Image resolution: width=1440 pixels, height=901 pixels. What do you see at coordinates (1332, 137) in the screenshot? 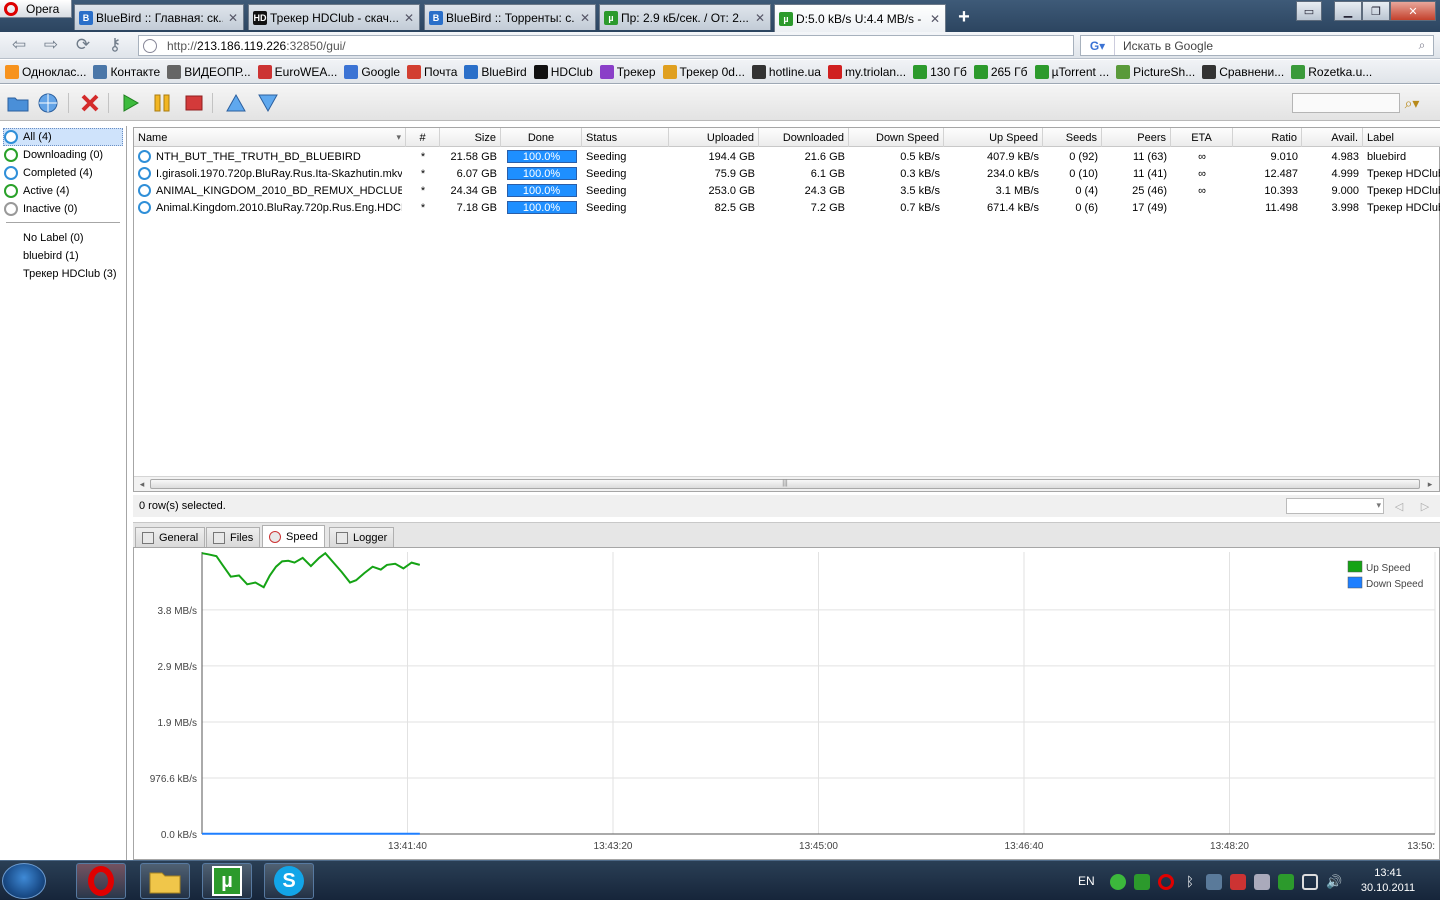
I see `column-header-avail: Avail.` at bounding box center [1332, 137].